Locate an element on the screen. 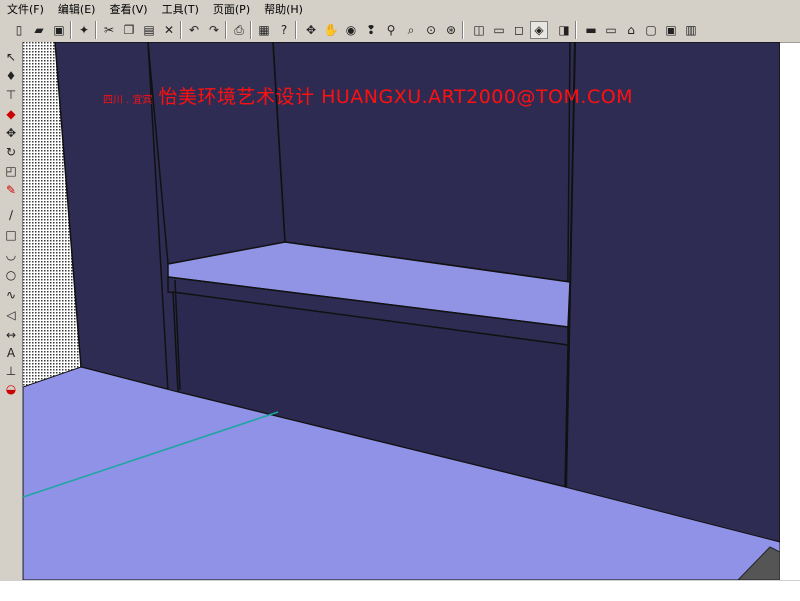 Image resolution: width=800 pixels, height=601 pixels. copy-icon: ❐ is located at coordinates (129, 30).